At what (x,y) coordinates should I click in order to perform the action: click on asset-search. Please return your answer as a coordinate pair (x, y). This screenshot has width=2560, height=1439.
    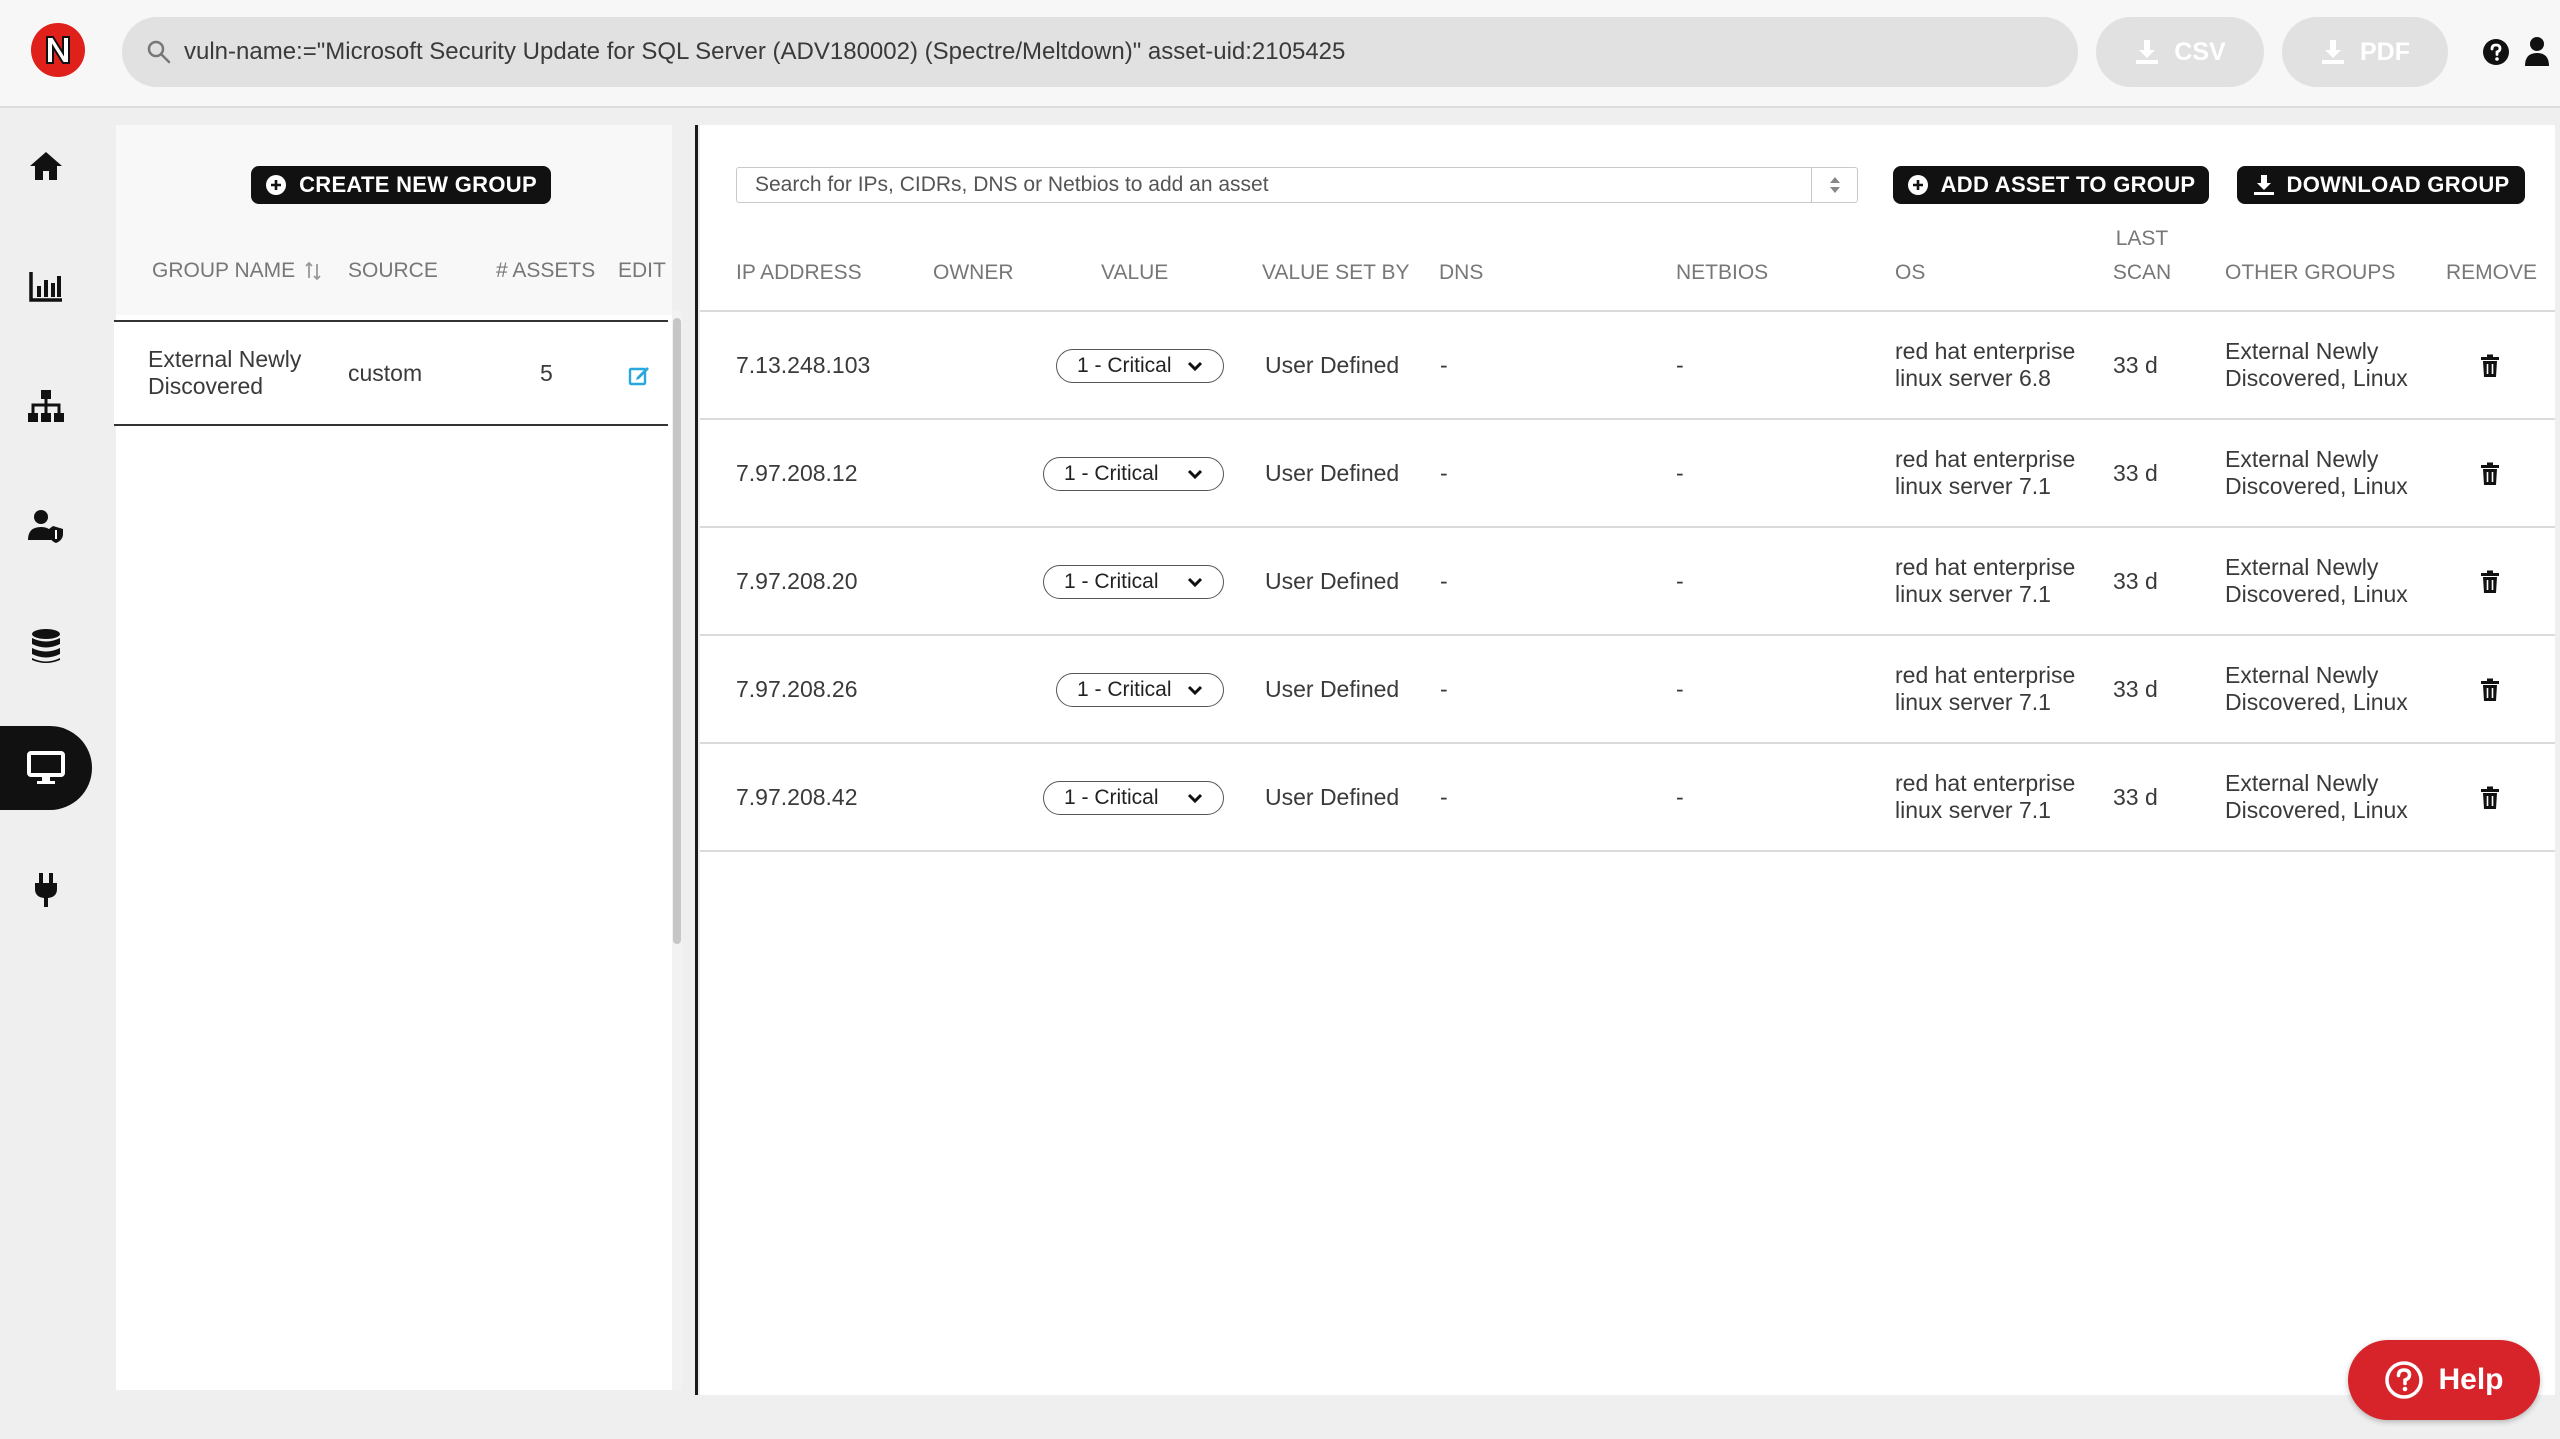
    Looking at the image, I should click on (1297, 185).